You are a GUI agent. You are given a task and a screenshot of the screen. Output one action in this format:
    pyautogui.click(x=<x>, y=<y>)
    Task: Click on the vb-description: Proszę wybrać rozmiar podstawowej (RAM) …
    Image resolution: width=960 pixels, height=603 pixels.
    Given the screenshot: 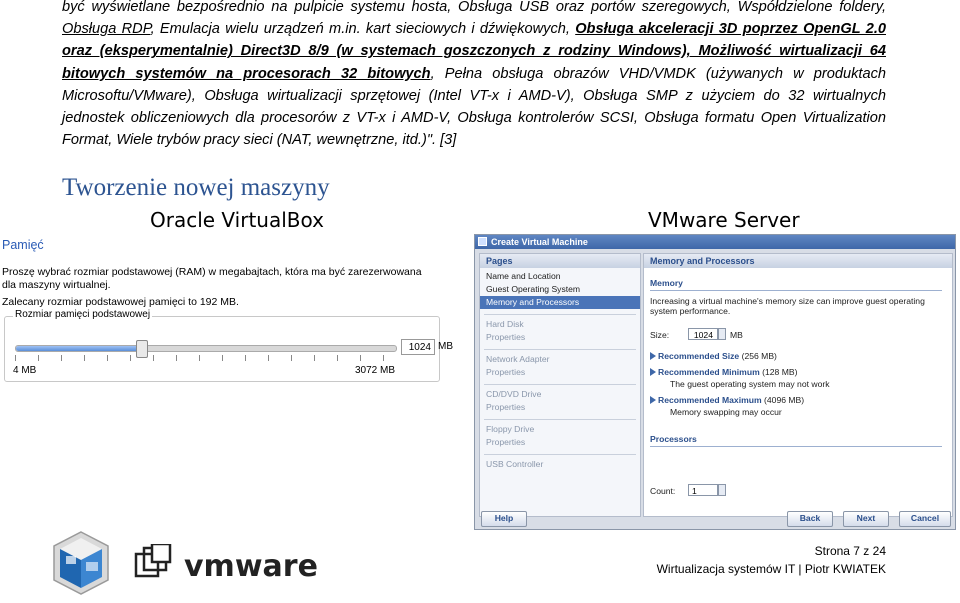 What is the action you would take?
    pyautogui.click(x=217, y=287)
    